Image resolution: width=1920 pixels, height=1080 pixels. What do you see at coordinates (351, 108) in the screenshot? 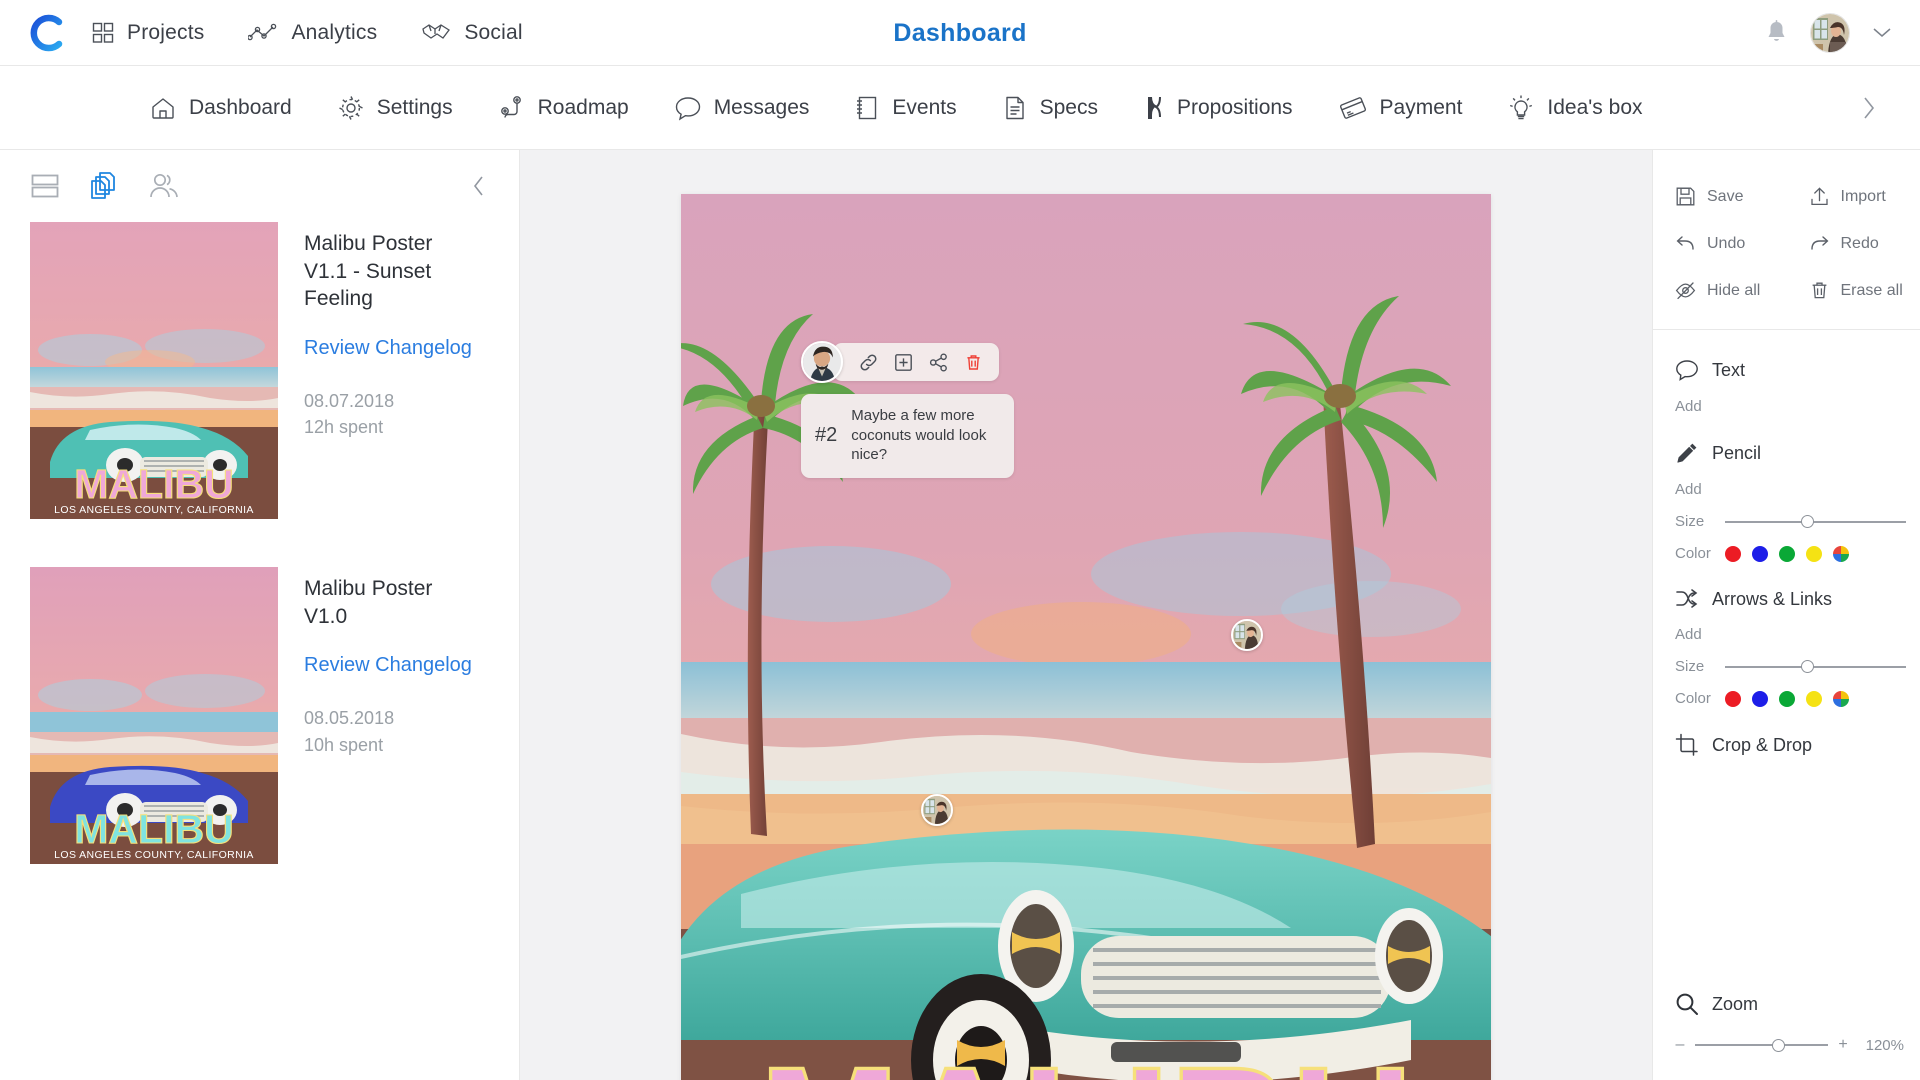
I see `gear-icon` at bounding box center [351, 108].